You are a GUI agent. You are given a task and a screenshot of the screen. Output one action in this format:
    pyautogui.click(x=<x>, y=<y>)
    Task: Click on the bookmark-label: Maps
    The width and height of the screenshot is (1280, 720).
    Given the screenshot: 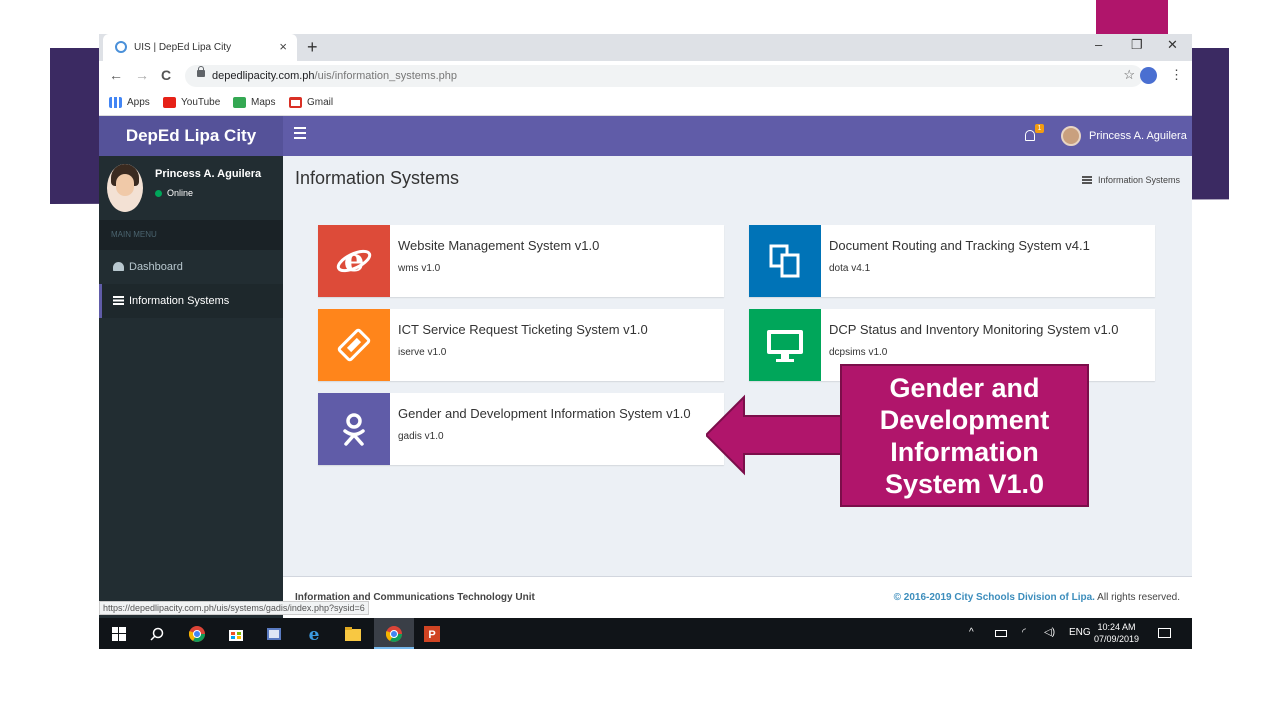 What is the action you would take?
    pyautogui.click(x=263, y=102)
    